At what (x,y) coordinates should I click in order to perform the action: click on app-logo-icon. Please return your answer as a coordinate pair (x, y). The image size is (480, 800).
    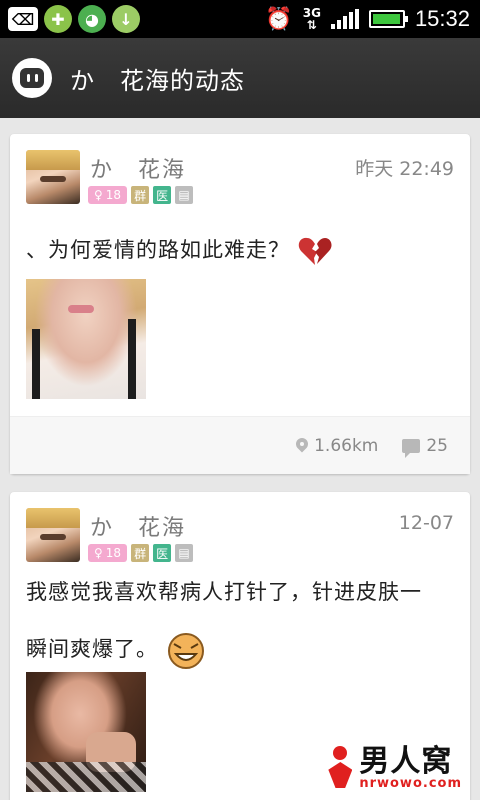
    Looking at the image, I should click on (32, 78).